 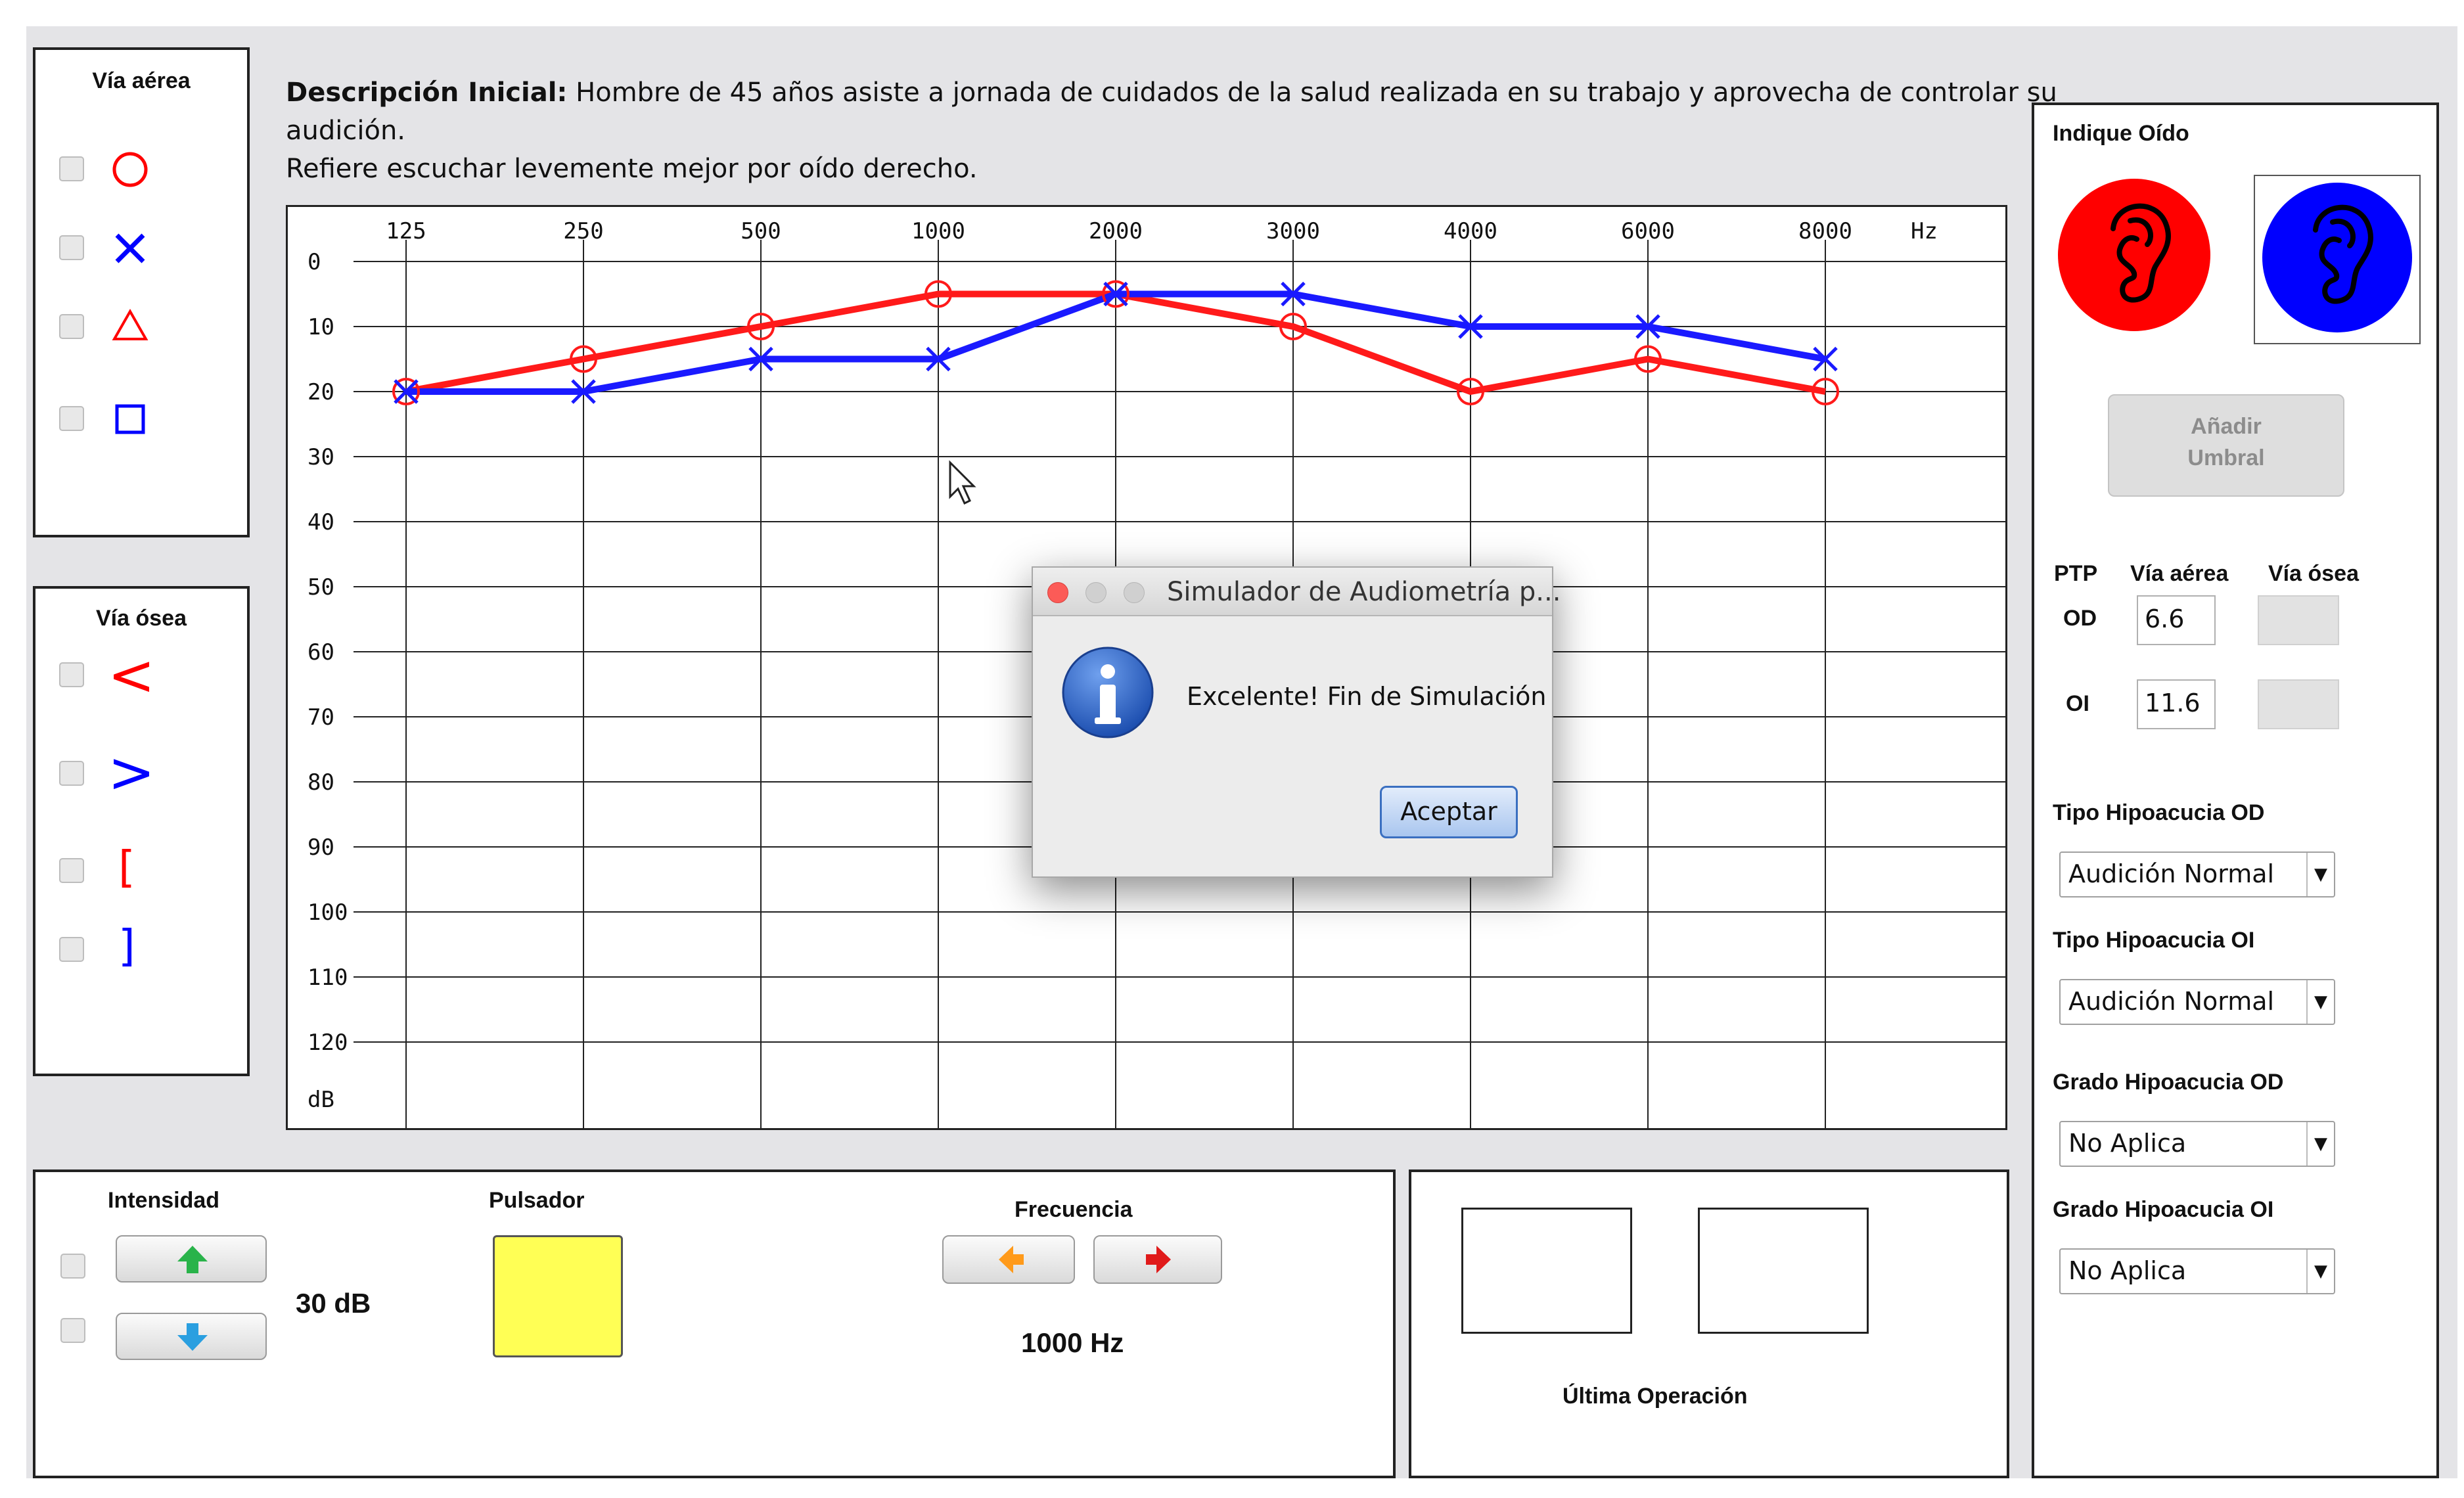 I want to click on close-window-icon, so click(x=1057, y=593).